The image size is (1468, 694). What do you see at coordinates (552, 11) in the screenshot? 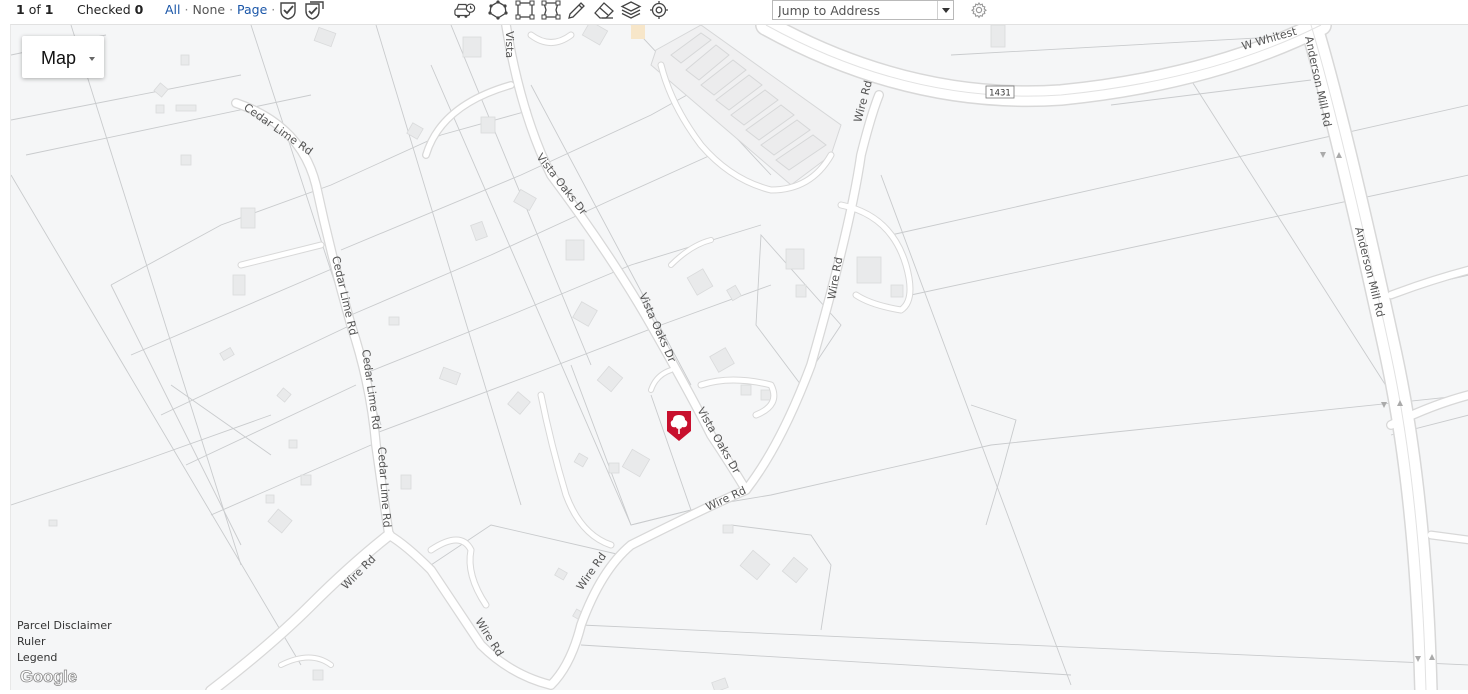
I see `rectangle-edit-icon` at bounding box center [552, 11].